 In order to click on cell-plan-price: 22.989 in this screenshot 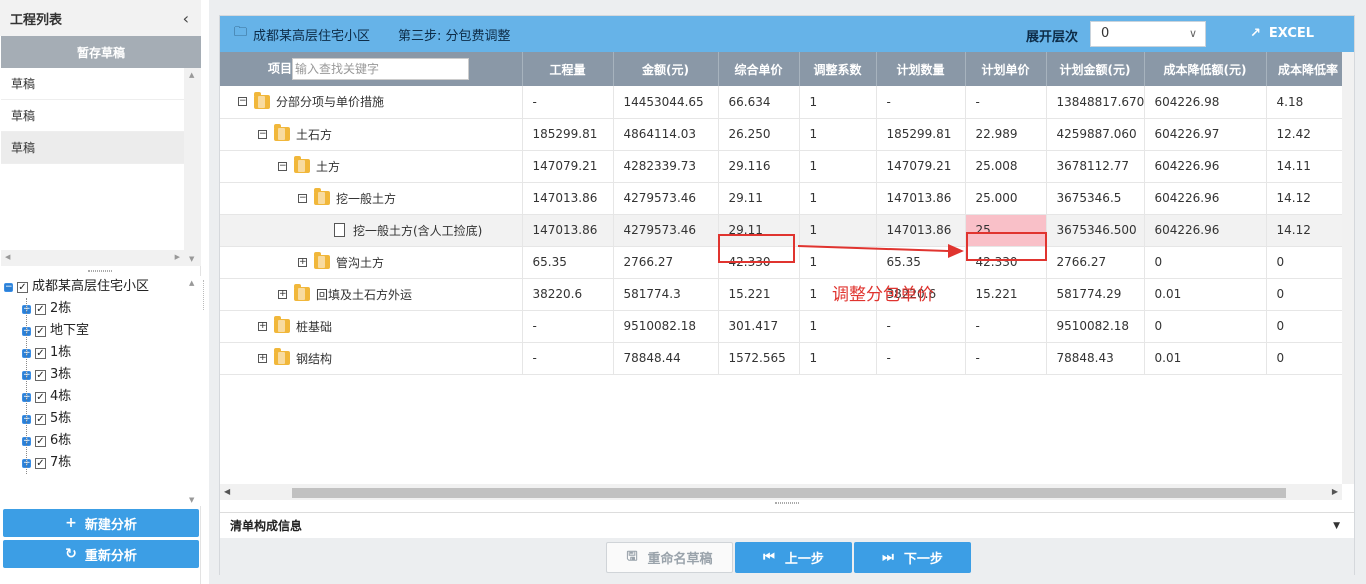, I will do `click(1006, 134)`.